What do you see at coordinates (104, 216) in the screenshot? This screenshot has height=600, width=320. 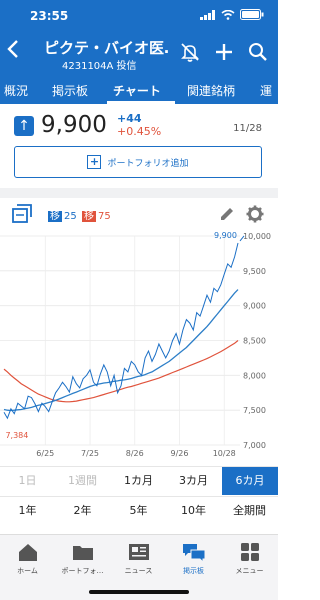 I see `ma75-value: 75` at bounding box center [104, 216].